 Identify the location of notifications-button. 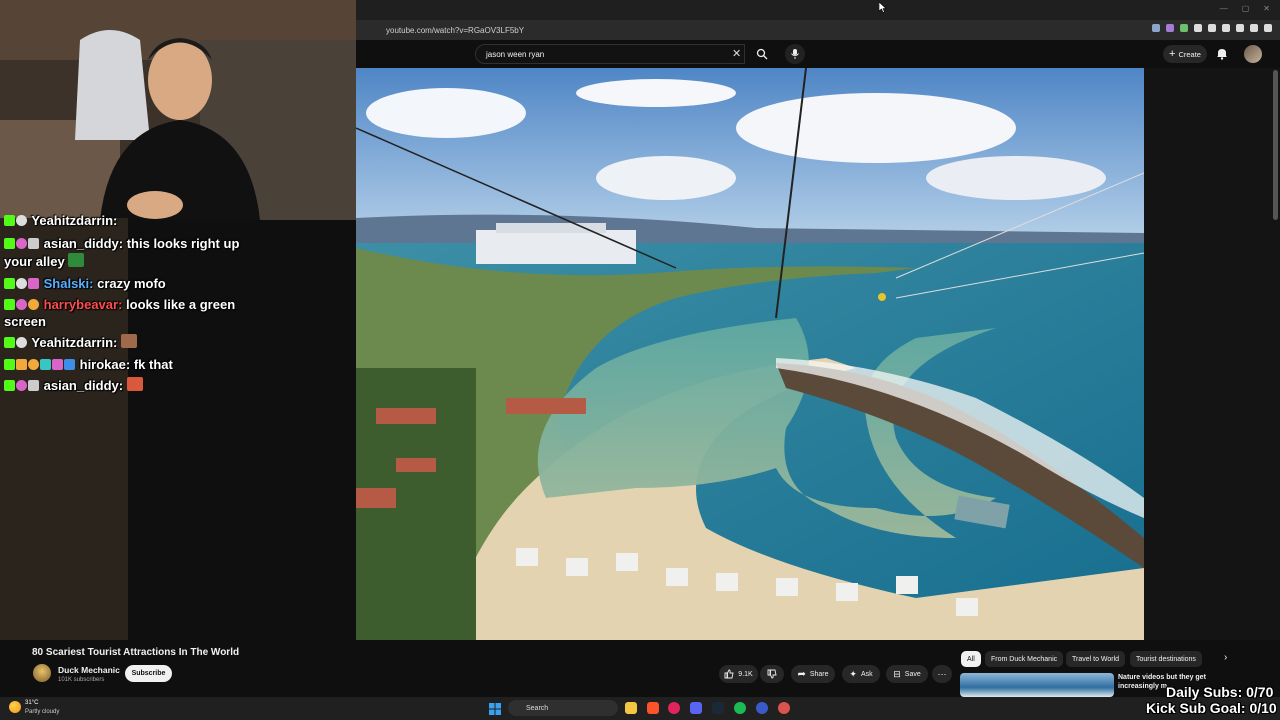
(1222, 56).